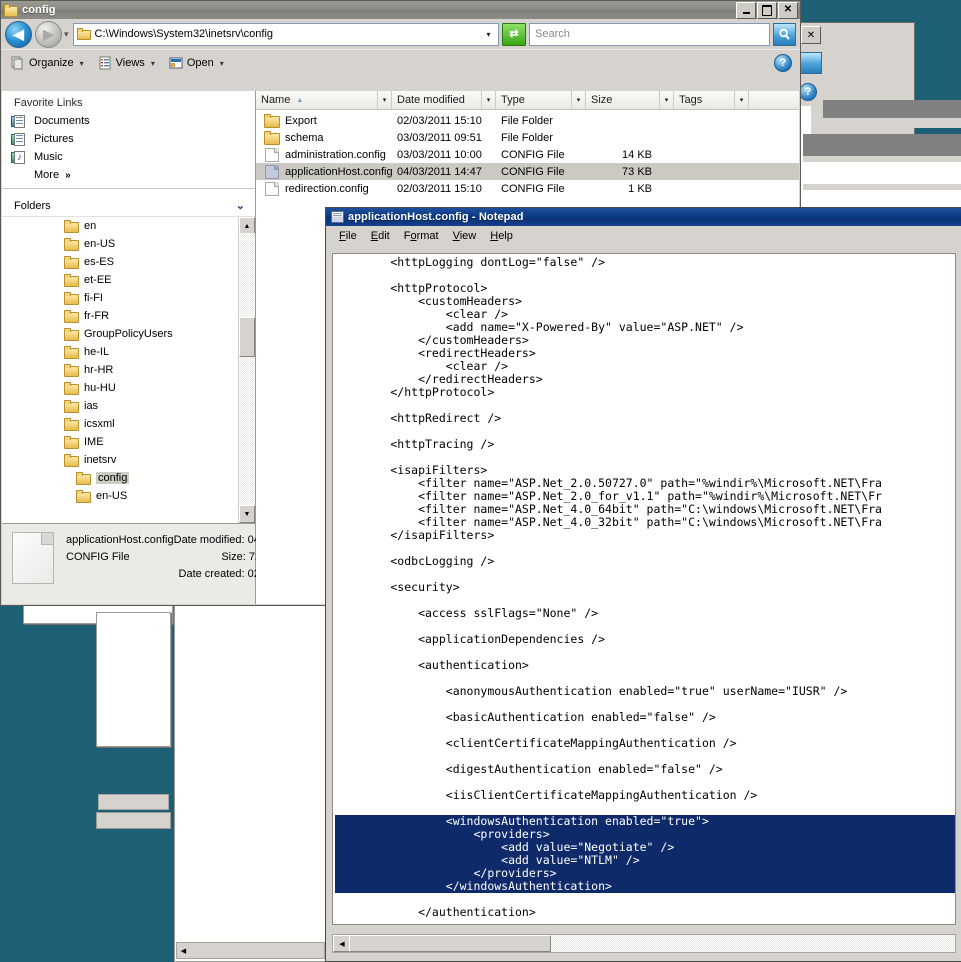  Describe the element at coordinates (711, 100) in the screenshot. I see `column-header-tags: Tags ▾` at that location.